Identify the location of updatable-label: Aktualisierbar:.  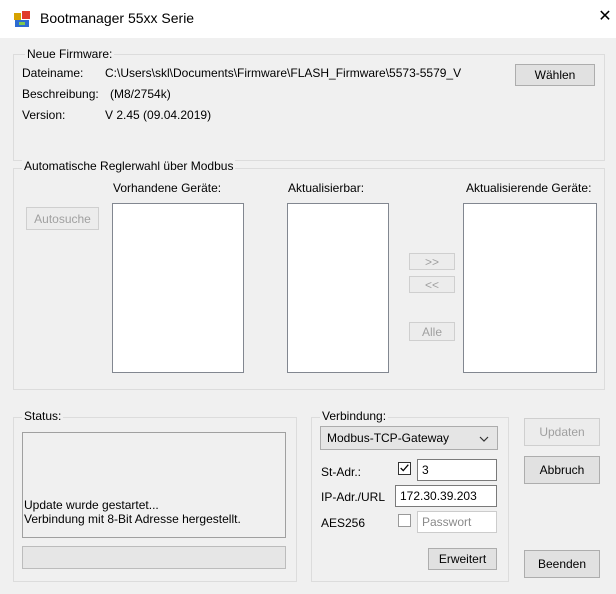
(326, 188).